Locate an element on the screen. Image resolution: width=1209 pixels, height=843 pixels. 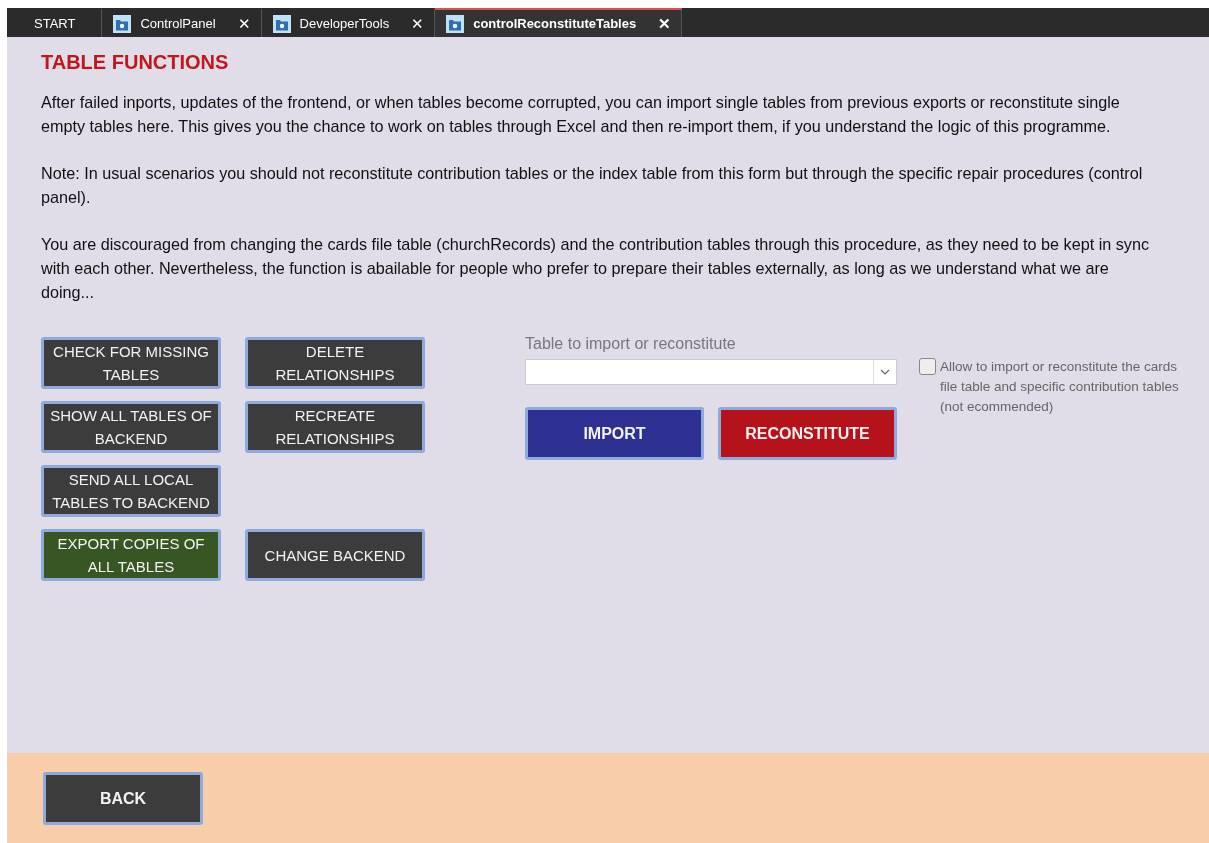
tab-label: ControlPanel is located at coordinates (178, 23).